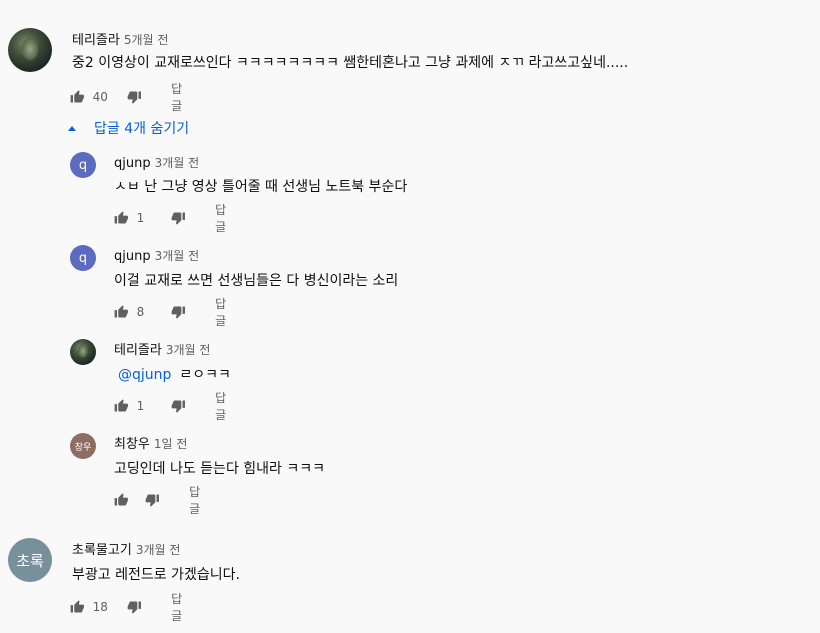 The image size is (820, 633). Describe the element at coordinates (100, 97) in the screenshot. I see `like-count: 40` at that location.